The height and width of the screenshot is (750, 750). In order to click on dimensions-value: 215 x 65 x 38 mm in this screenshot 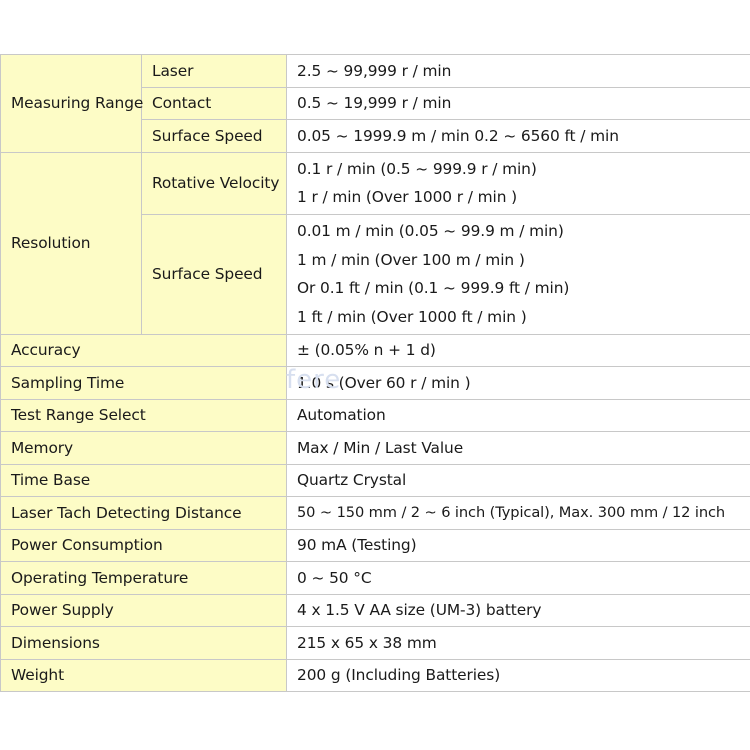, I will do `click(518, 643)`.